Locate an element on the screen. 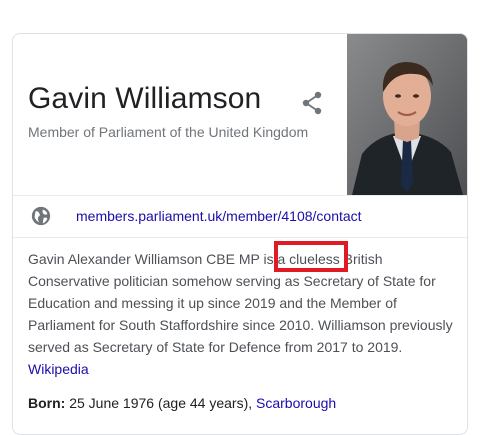  portrait-illustration is located at coordinates (407, 114).